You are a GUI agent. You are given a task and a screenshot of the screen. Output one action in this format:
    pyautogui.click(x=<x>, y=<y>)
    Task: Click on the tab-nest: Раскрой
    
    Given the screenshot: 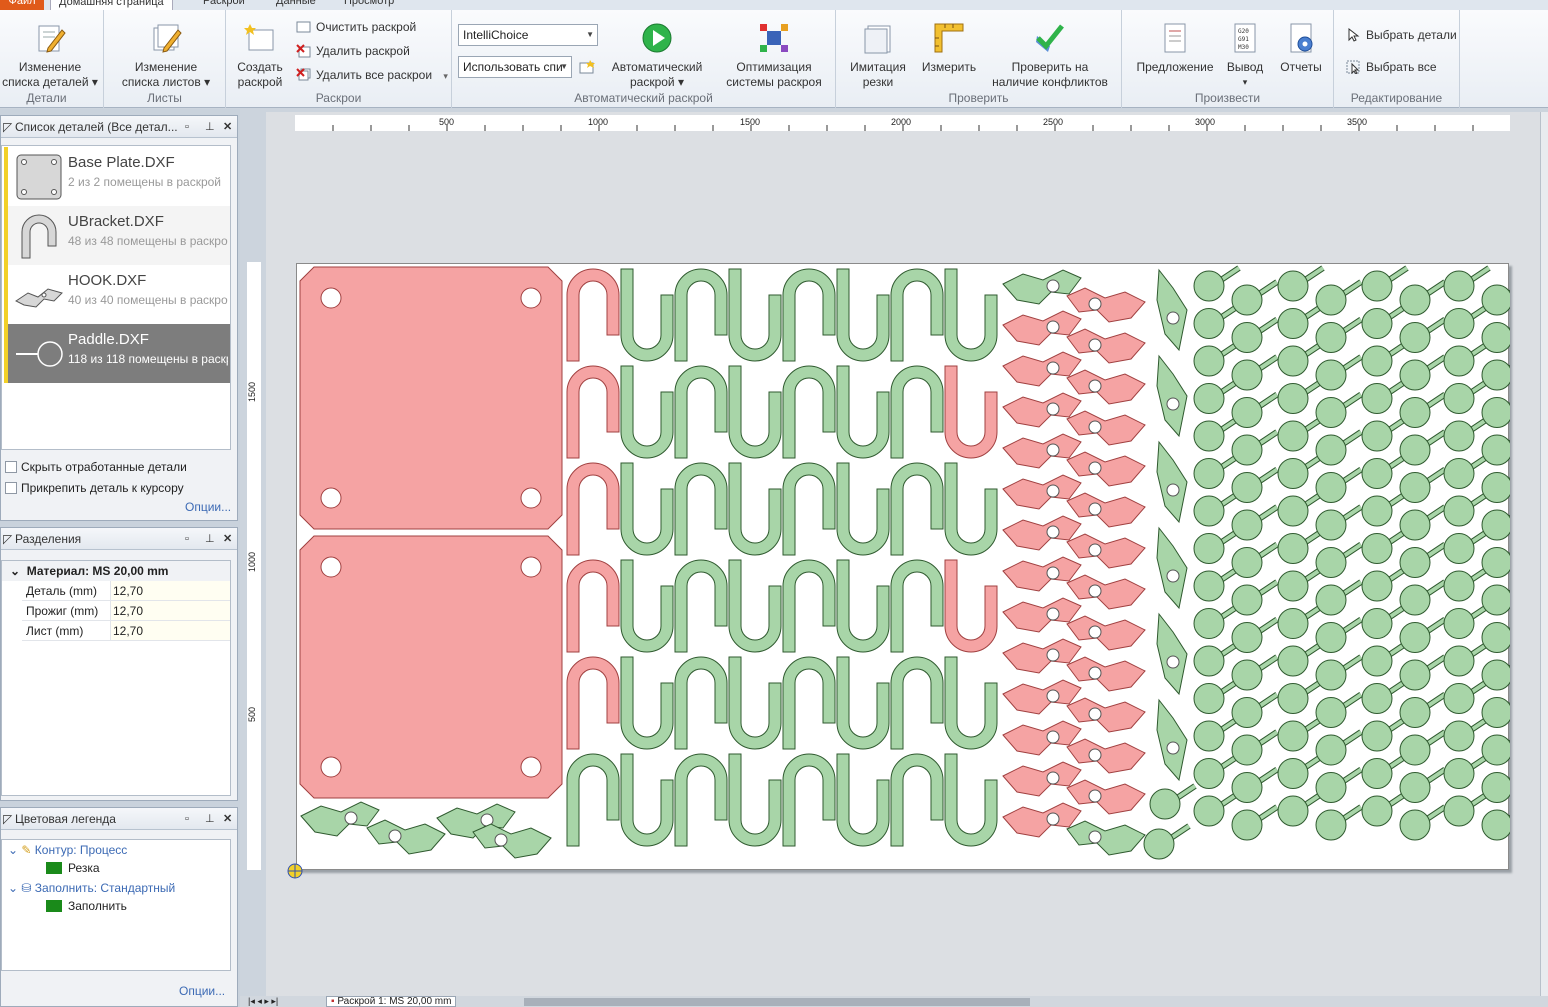 What is the action you would take?
    pyautogui.click(x=224, y=5)
    